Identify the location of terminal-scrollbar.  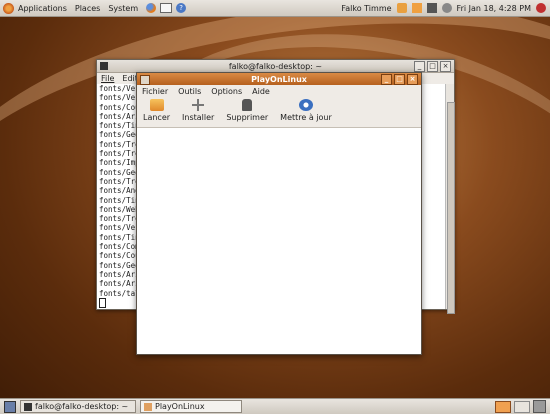
(450, 199).